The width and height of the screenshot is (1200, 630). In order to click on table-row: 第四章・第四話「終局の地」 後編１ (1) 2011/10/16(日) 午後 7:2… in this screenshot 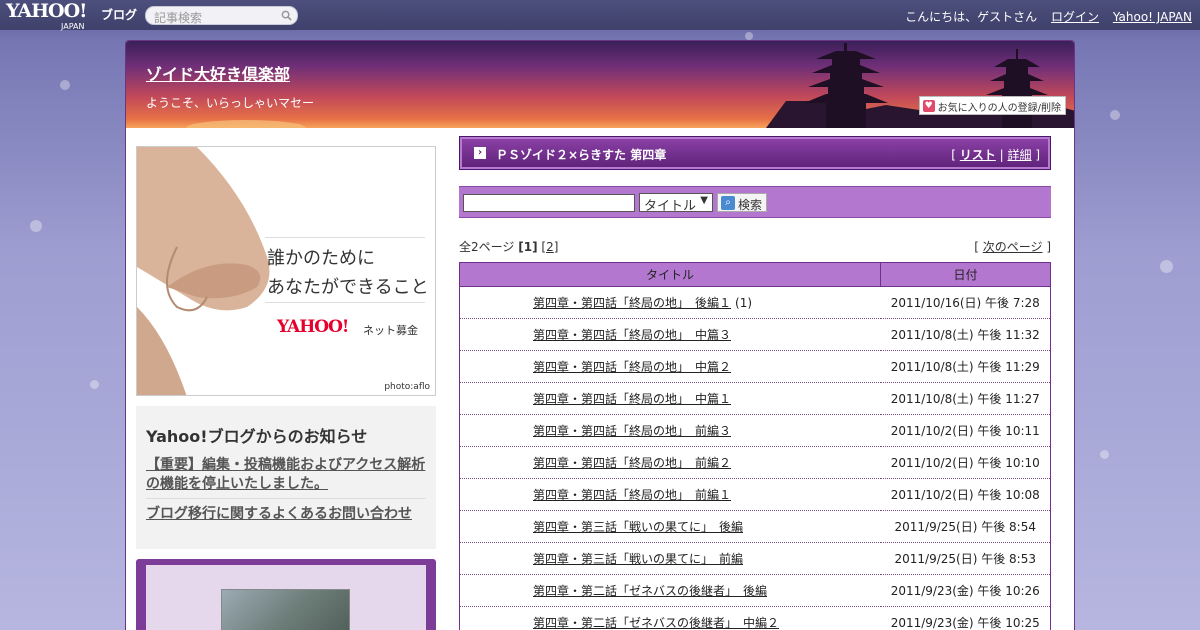, I will do `click(755, 302)`.